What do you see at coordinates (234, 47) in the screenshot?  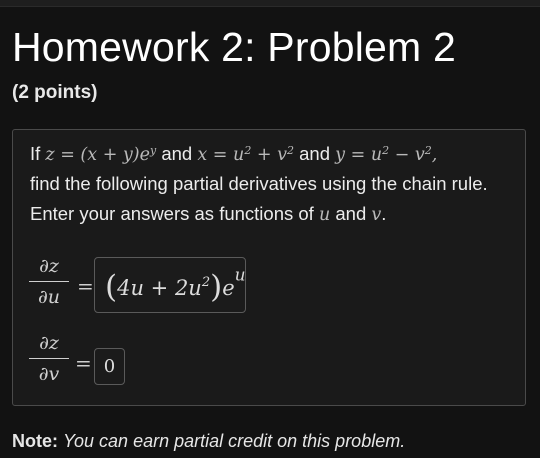 I see `page-title: Homework 2: Problem 2` at bounding box center [234, 47].